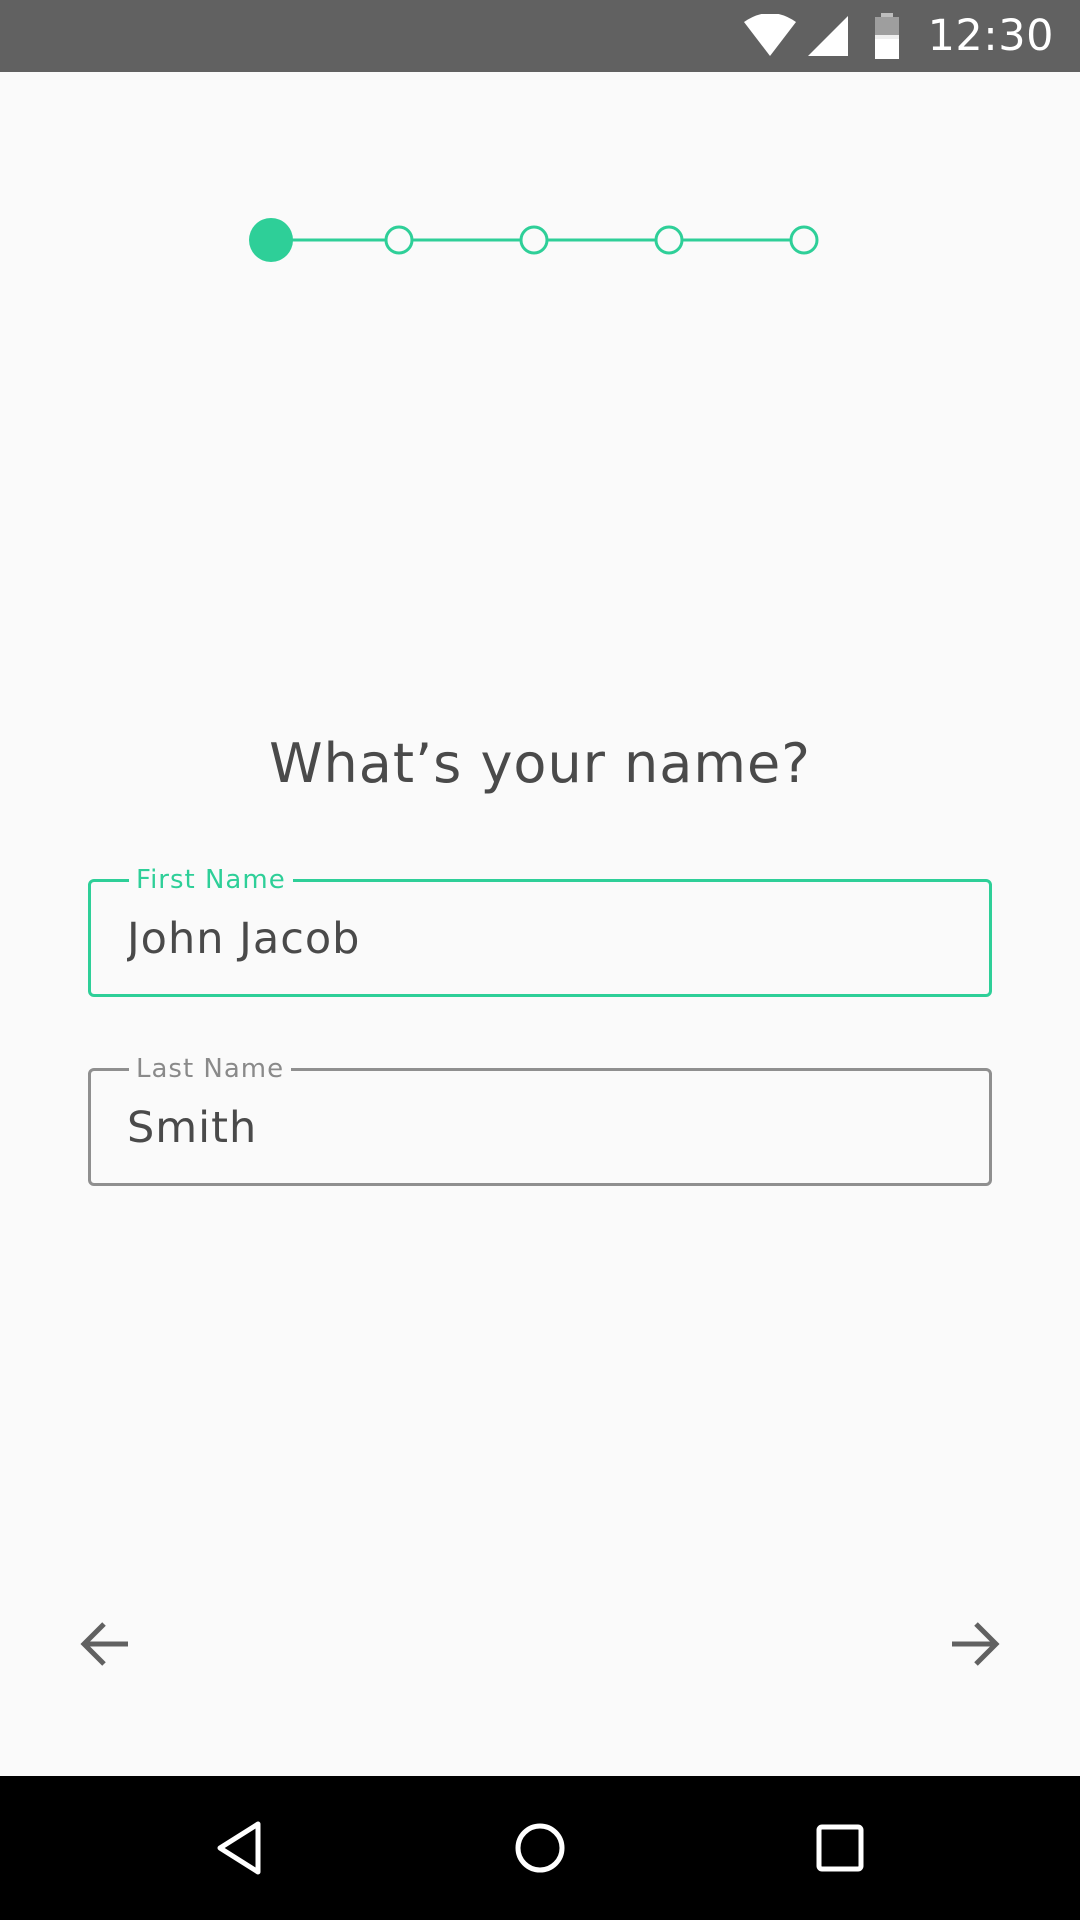 The image size is (1080, 1920). I want to click on status-icons: 12:30, so click(911, 36).